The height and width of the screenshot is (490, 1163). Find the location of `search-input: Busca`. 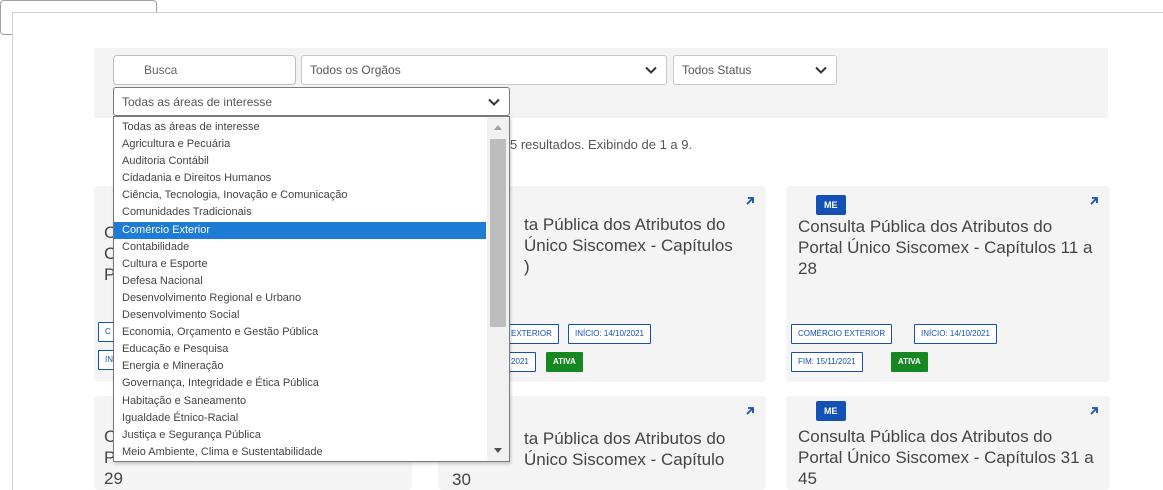

search-input: Busca is located at coordinates (204, 70).